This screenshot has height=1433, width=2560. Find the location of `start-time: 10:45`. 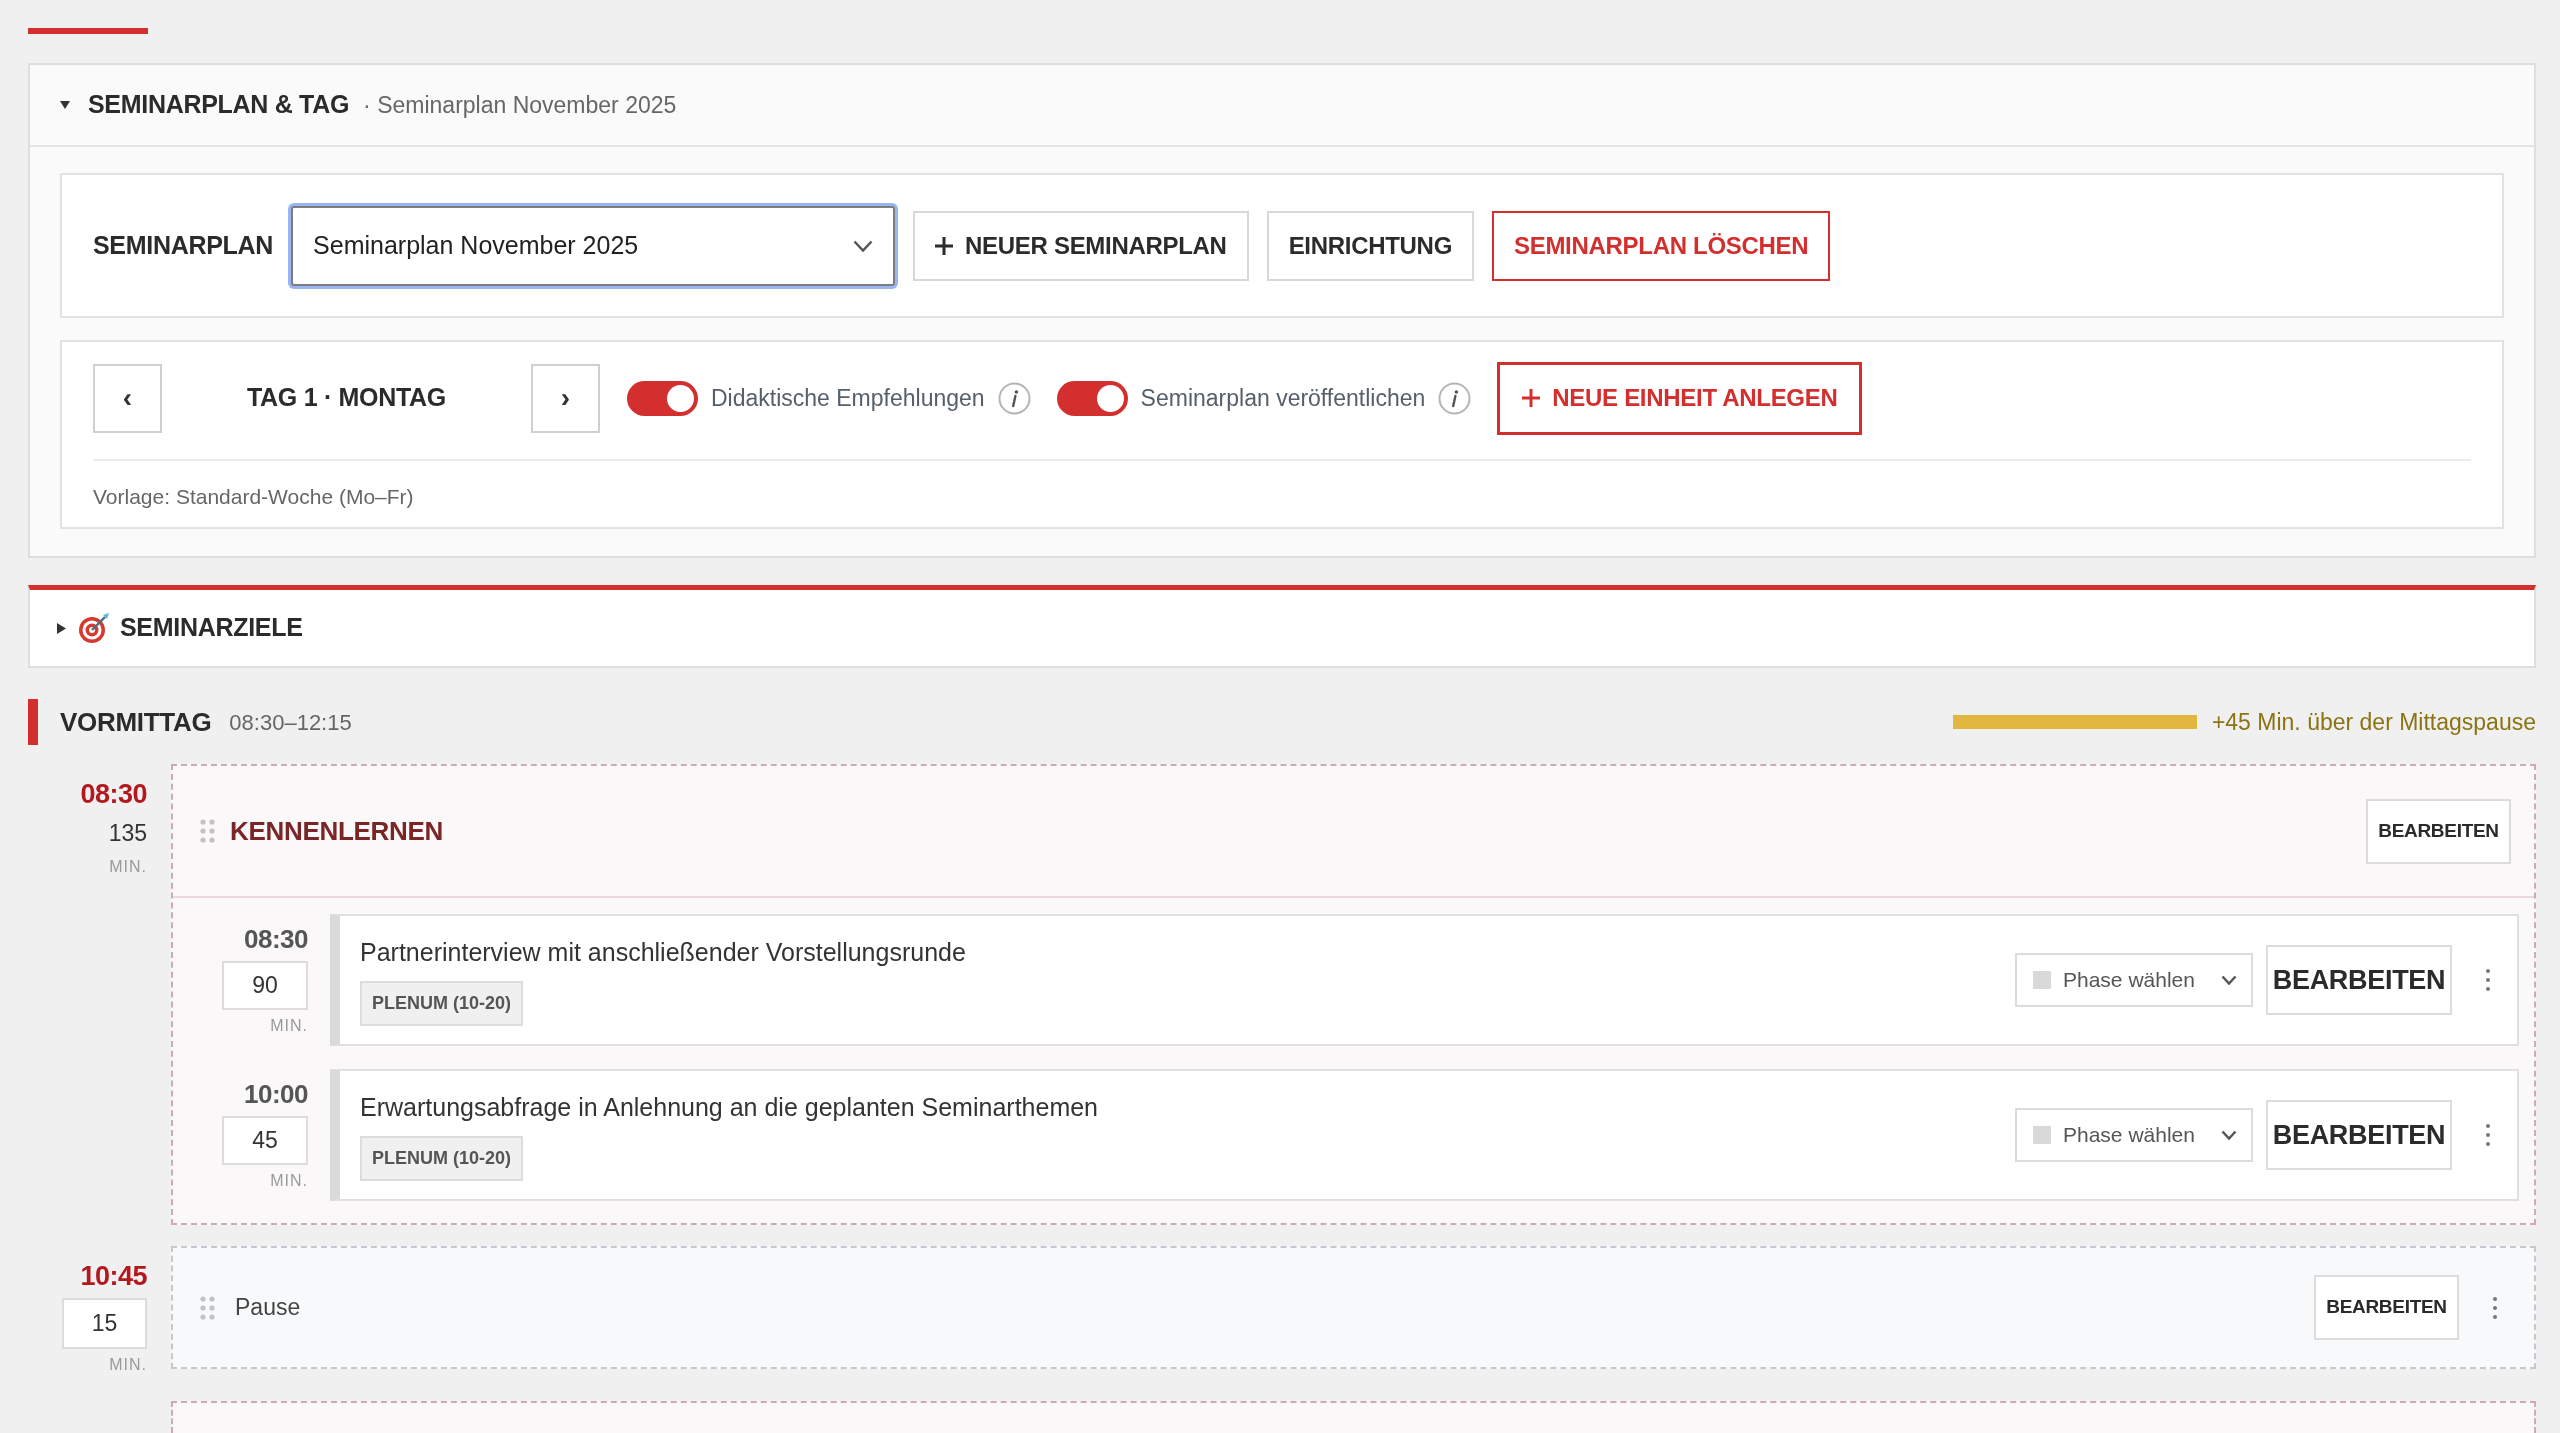

start-time: 10:45 is located at coordinates (113, 1276).